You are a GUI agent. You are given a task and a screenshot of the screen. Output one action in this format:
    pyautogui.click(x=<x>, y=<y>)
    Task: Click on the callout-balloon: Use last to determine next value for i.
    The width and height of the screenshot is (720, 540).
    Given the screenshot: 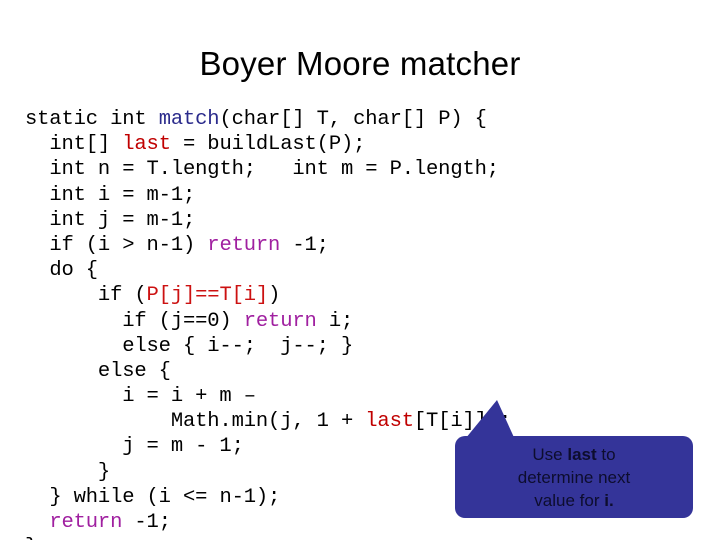 What is the action you would take?
    pyautogui.click(x=574, y=459)
    